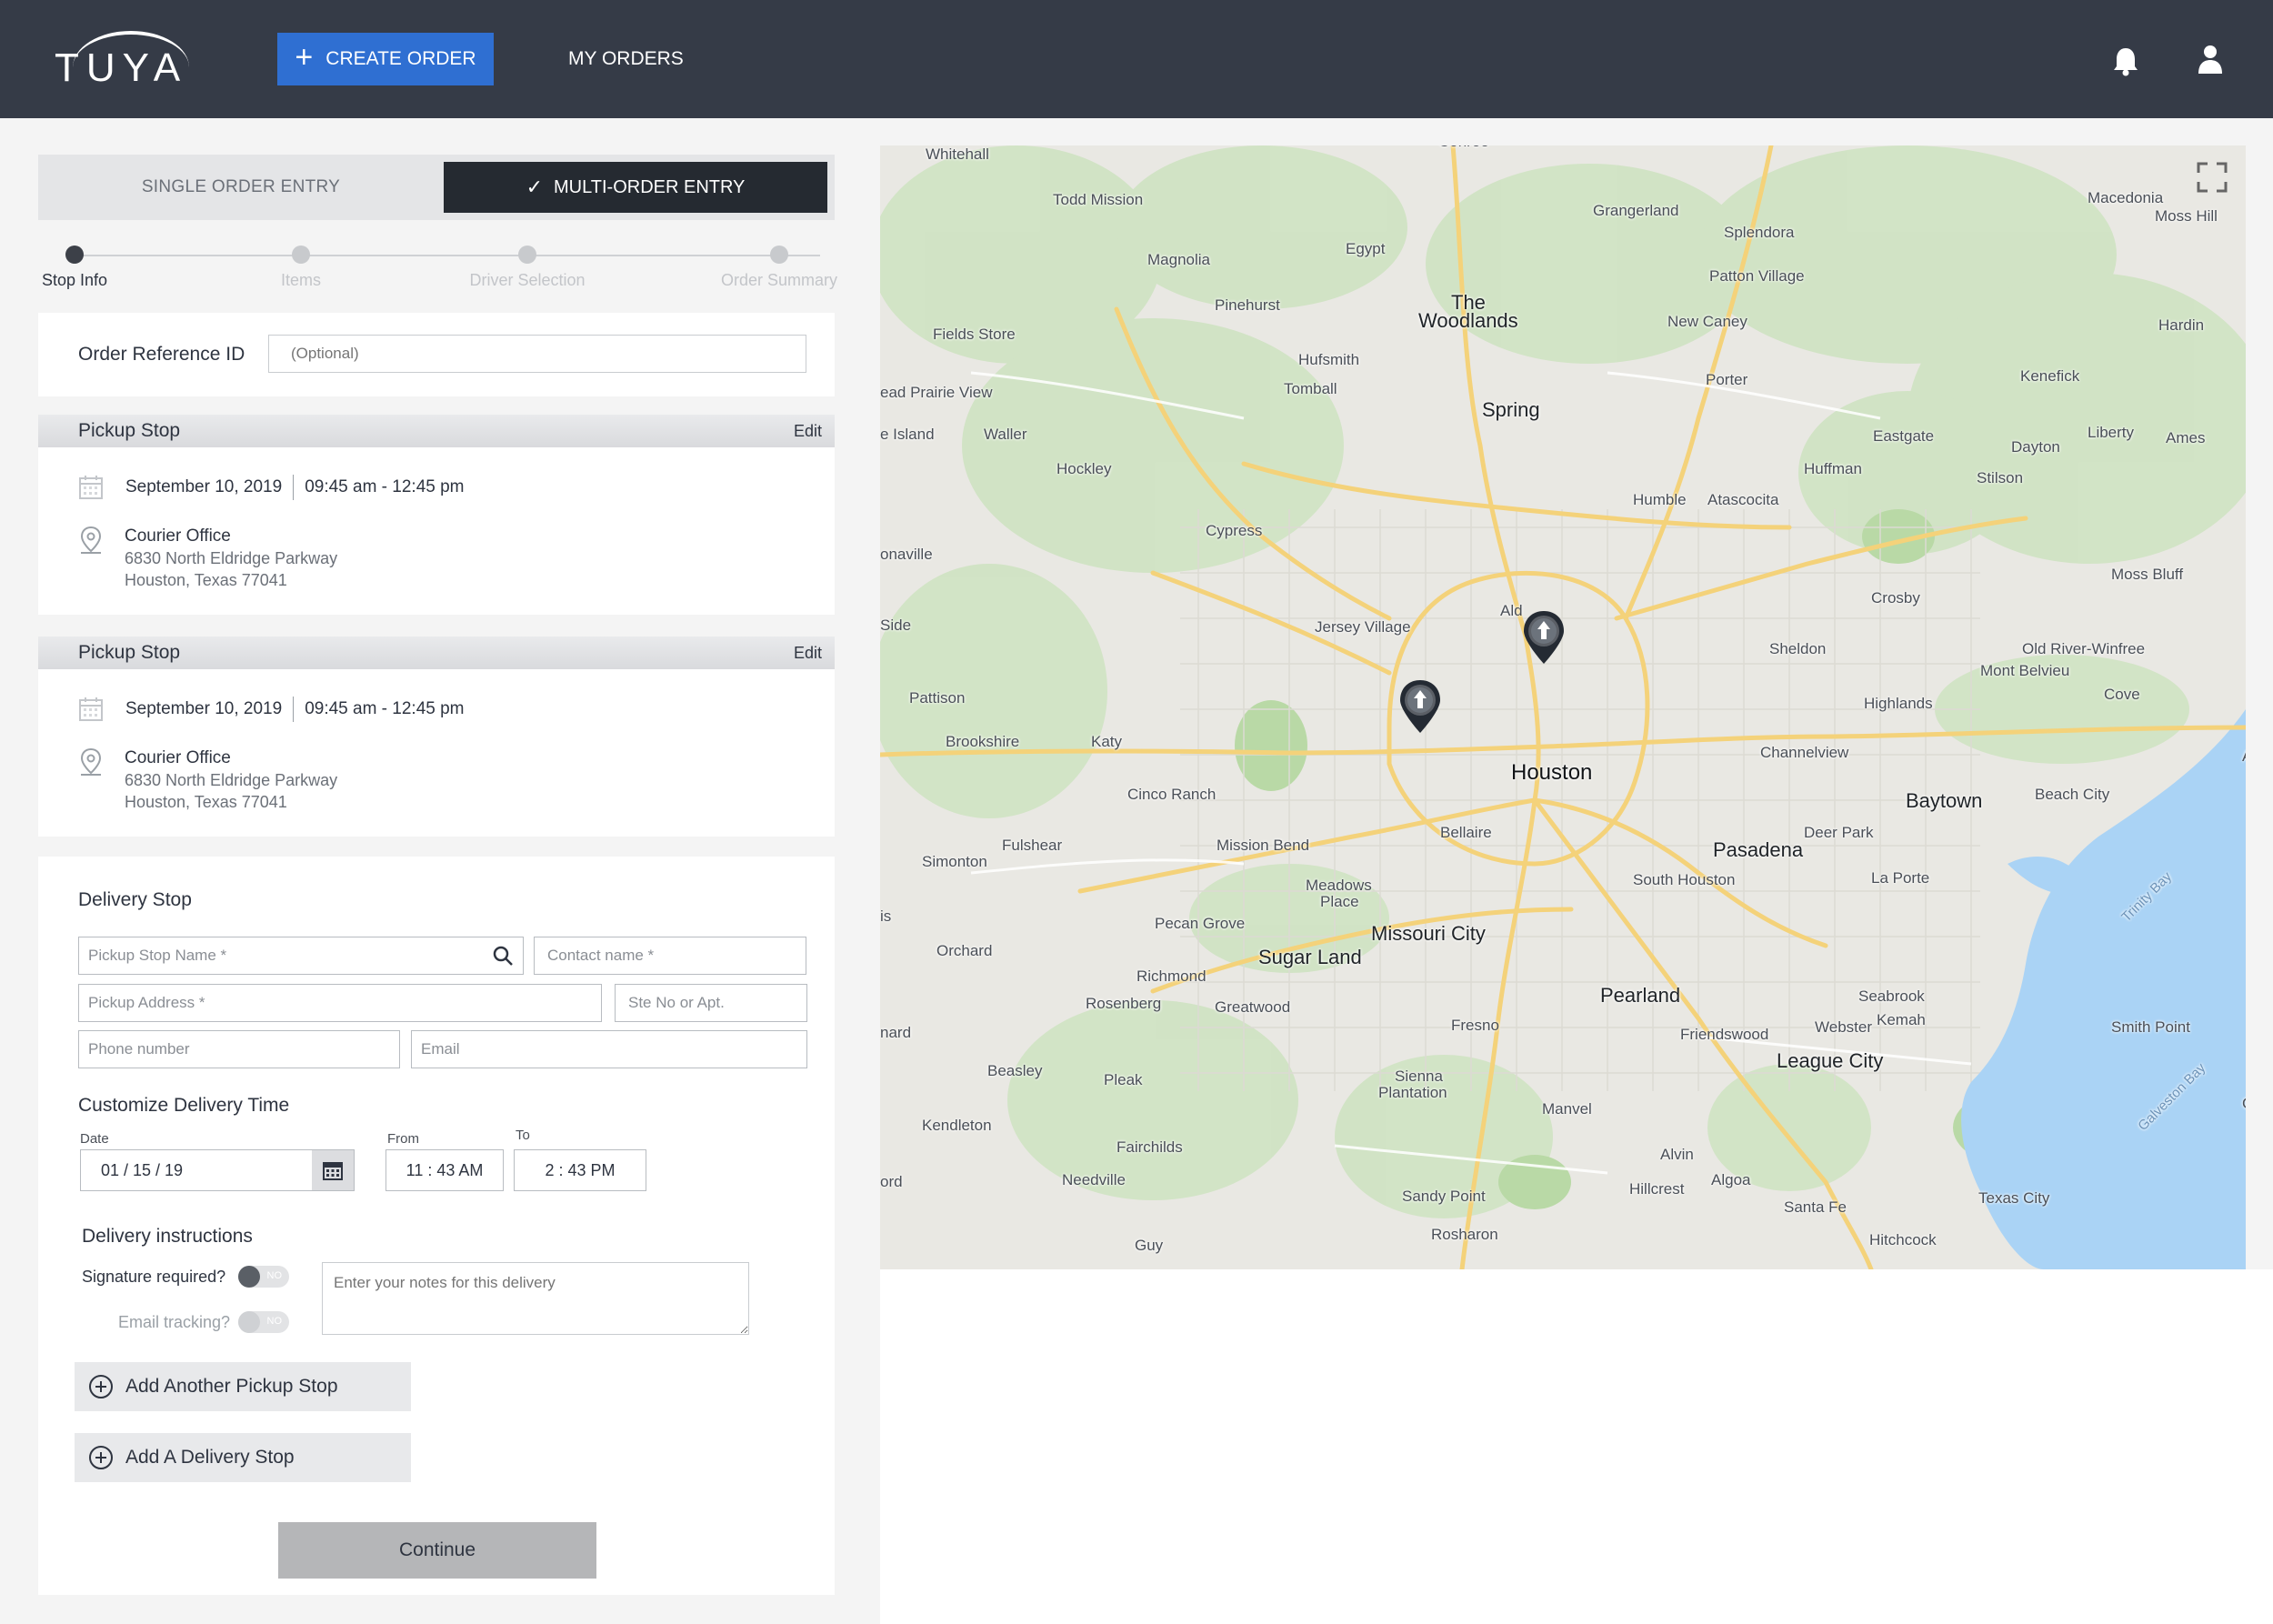  I want to click on plus-icon: +, so click(304, 57).